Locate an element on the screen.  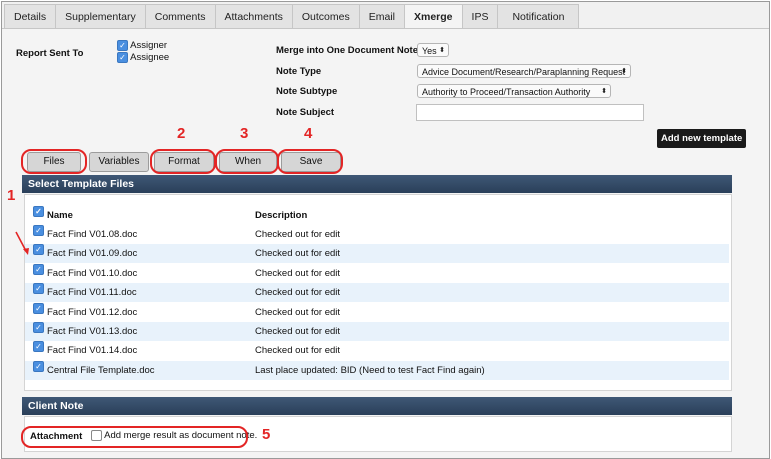
annotation-number-1: 1 is located at coordinates (11, 195).